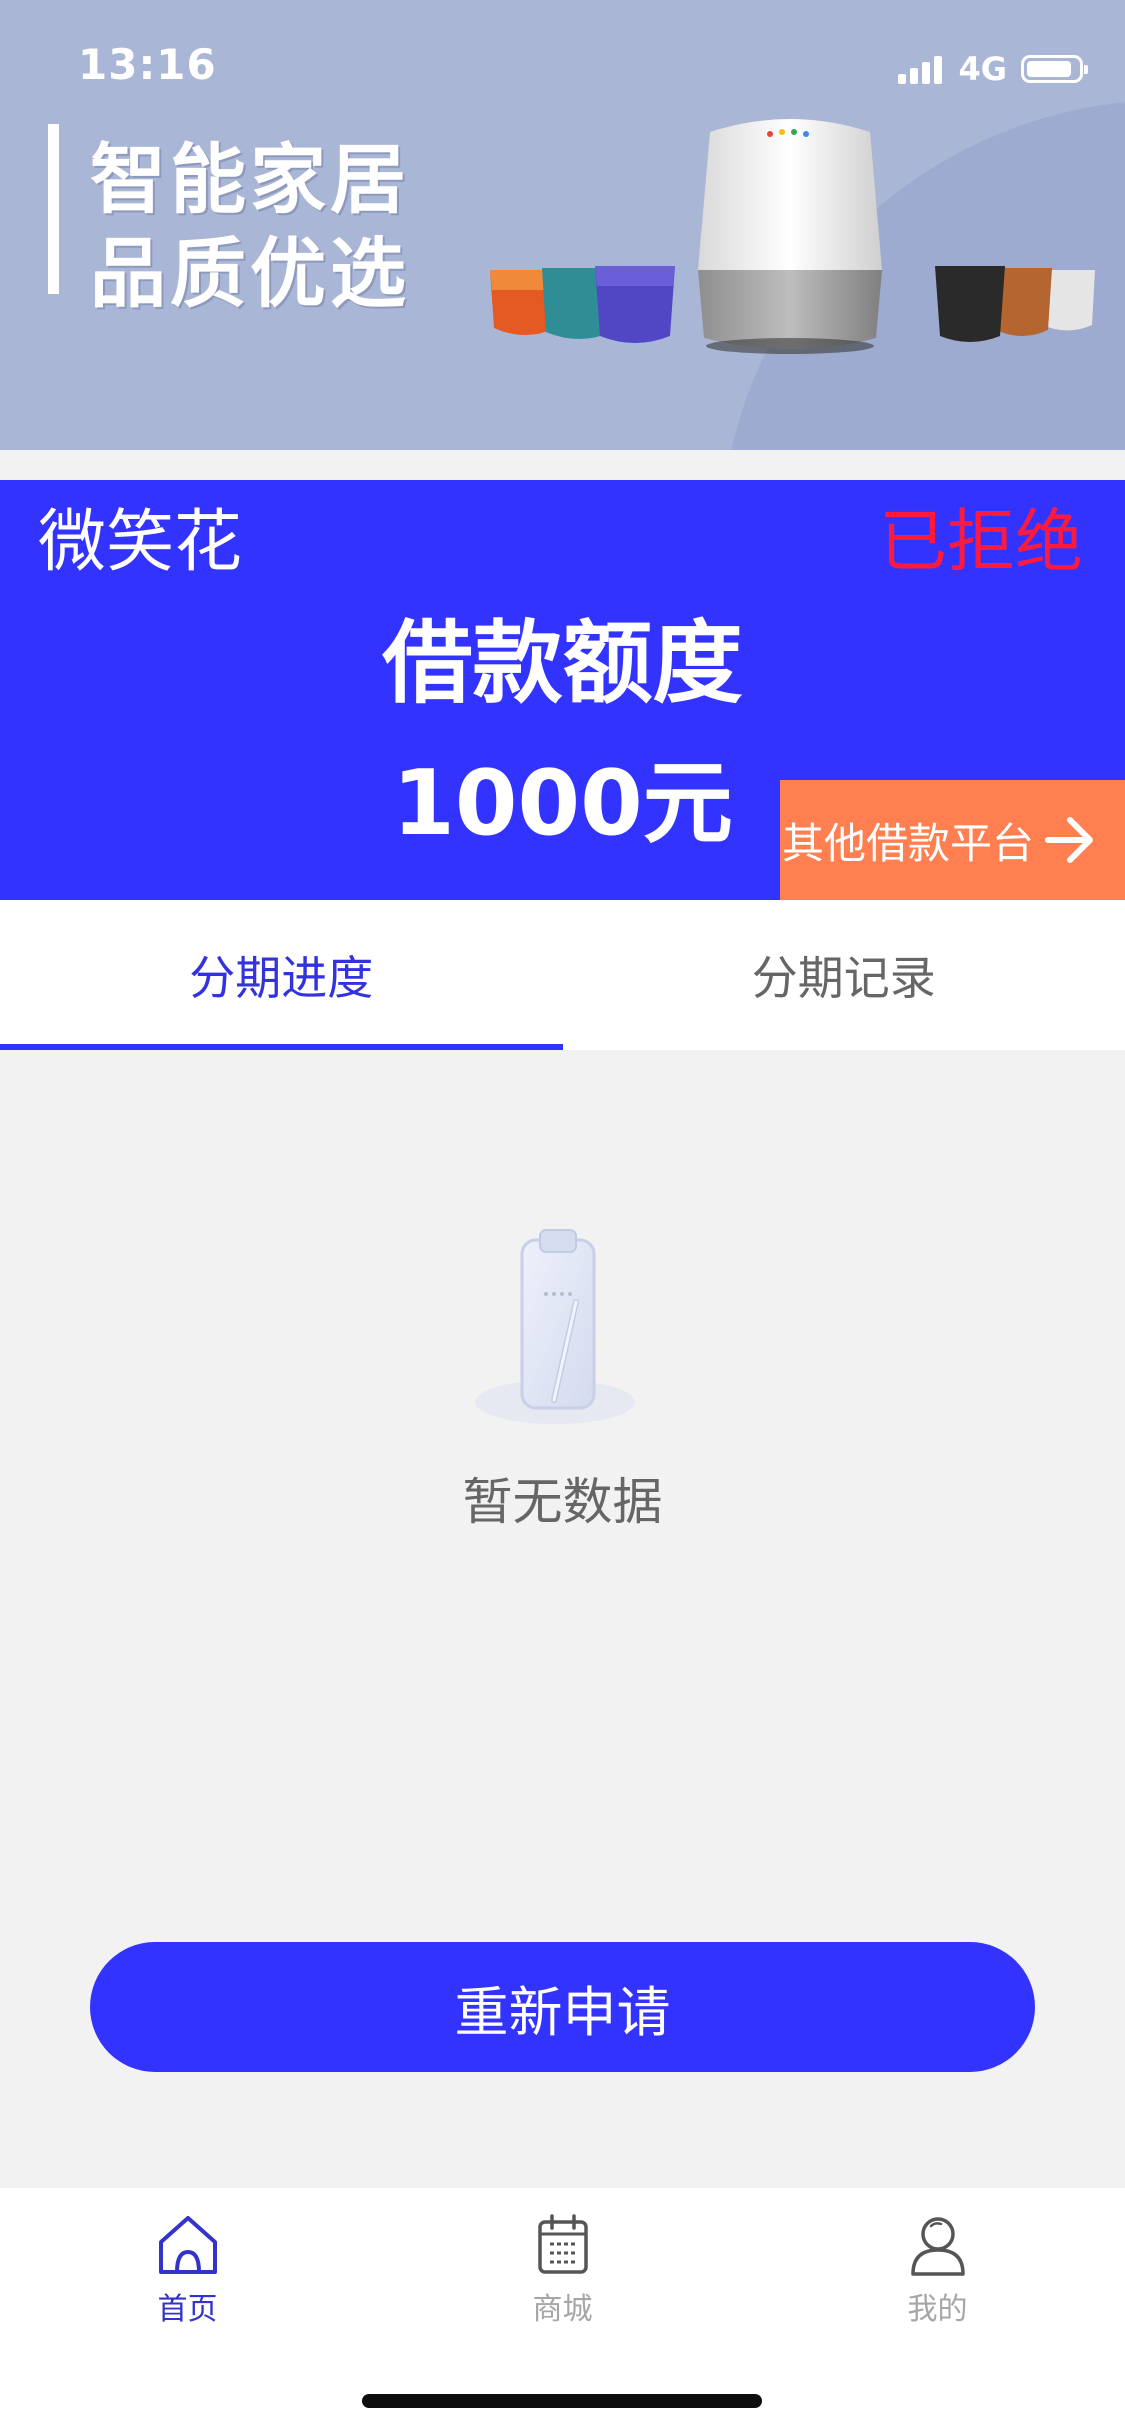  I want to click on tab-bar: 分期进度 分期记录, so click(562, 975).